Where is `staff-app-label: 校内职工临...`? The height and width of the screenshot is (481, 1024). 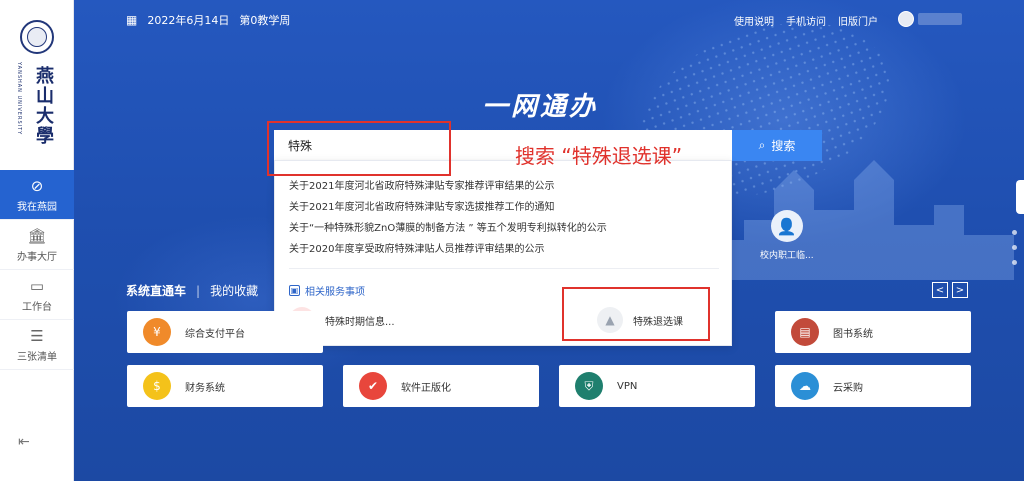
staff-app-label: 校内职工临... is located at coordinates (787, 256).